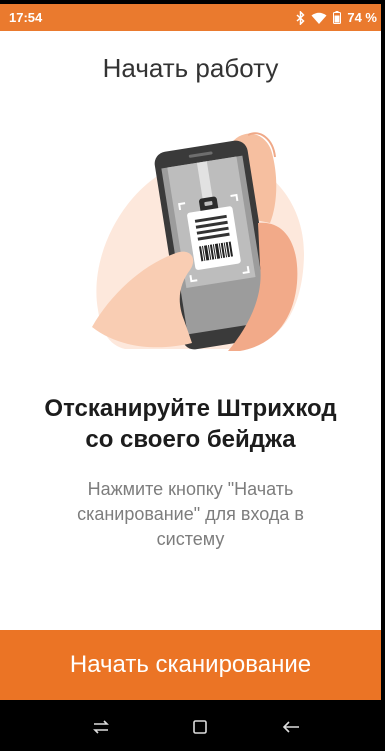 This screenshot has width=385, height=751. I want to click on navigation-bar, so click(192, 725).